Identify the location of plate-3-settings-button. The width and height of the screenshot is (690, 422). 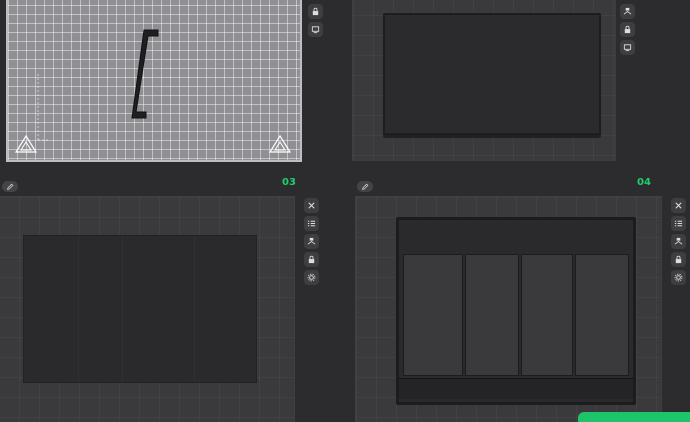
(311, 277).